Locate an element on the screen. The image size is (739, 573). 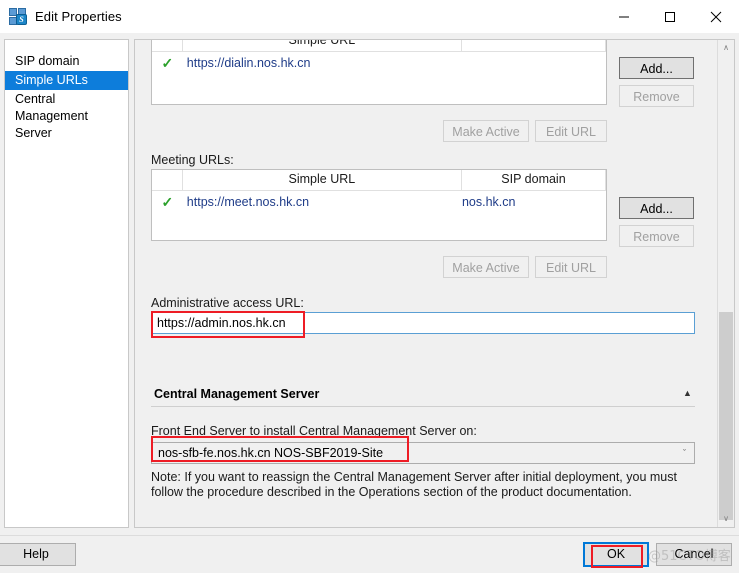
settings-panel-scrollbar: ∧ ∨ is located at coordinates (725, 283).